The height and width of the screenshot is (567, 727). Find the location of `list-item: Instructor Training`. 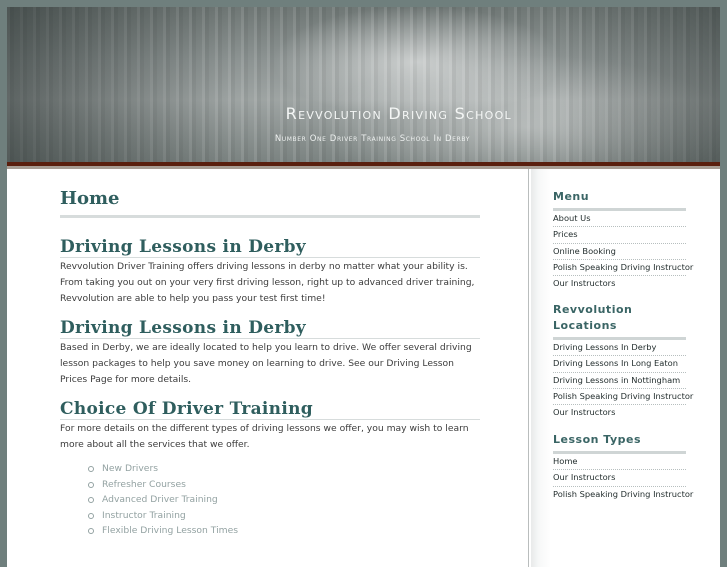

list-item: Instructor Training is located at coordinates (284, 516).